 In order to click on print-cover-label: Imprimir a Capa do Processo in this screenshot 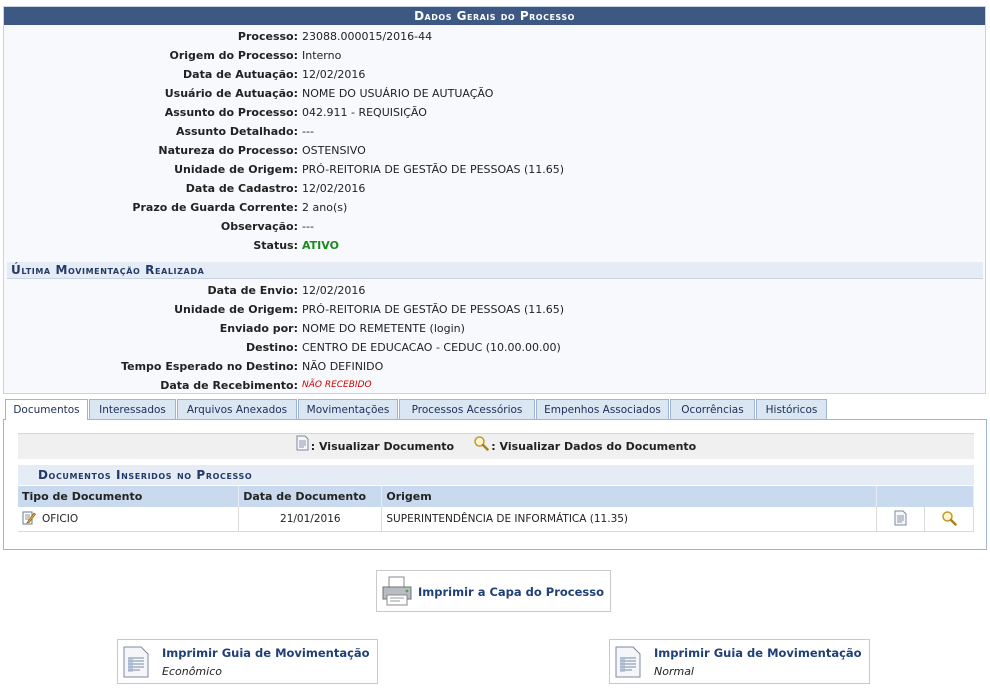, I will do `click(511, 592)`.